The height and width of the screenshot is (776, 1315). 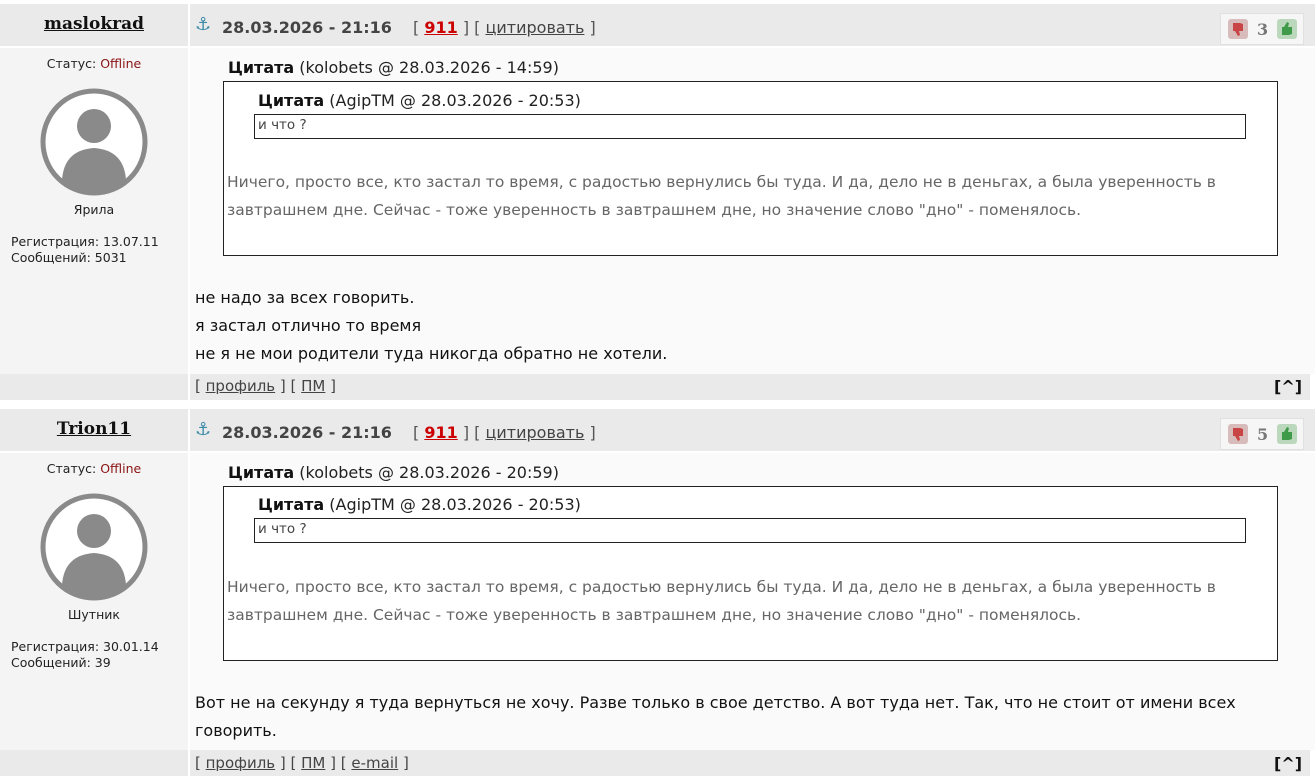 I want to click on vote-count: 5, so click(x=1263, y=434).